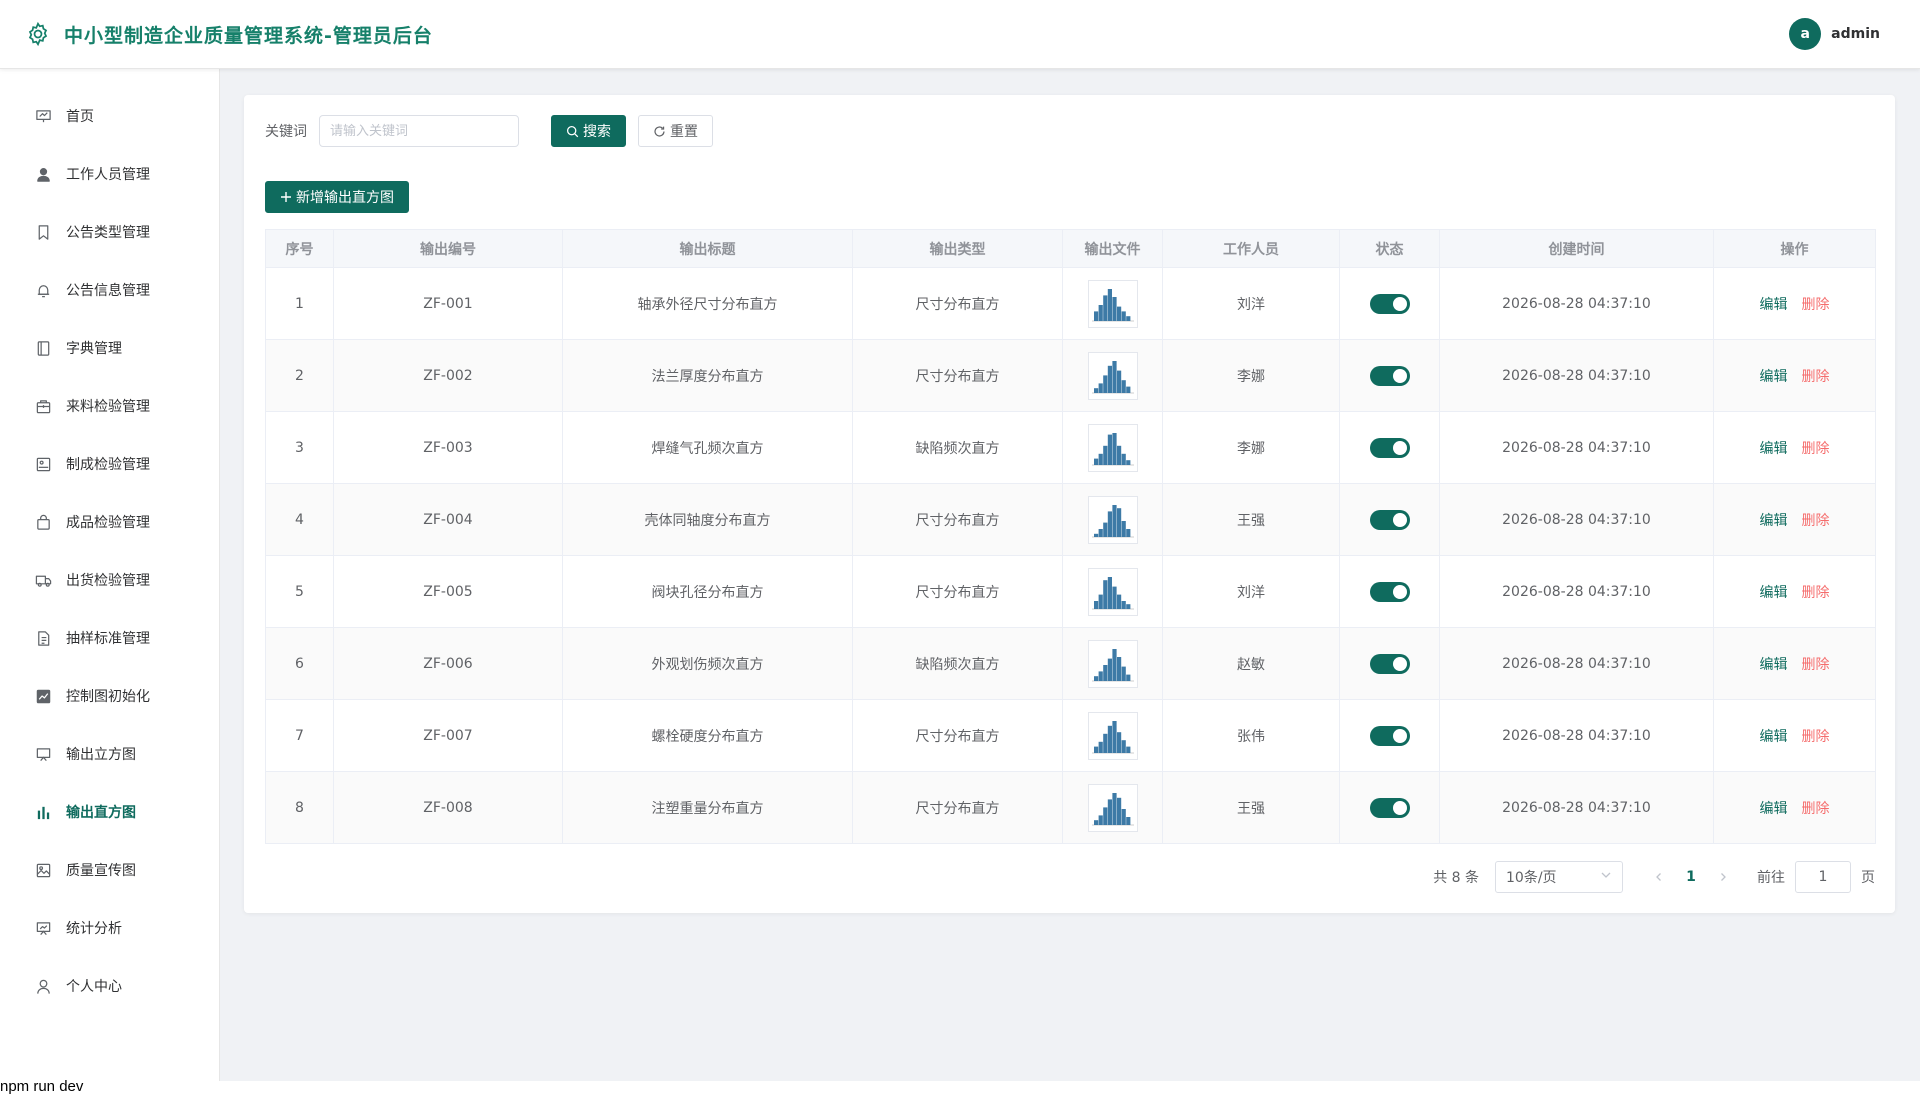 The width and height of the screenshot is (1920, 1098). Describe the element at coordinates (1691, 877) in the screenshot. I see `page-number: 1` at that location.